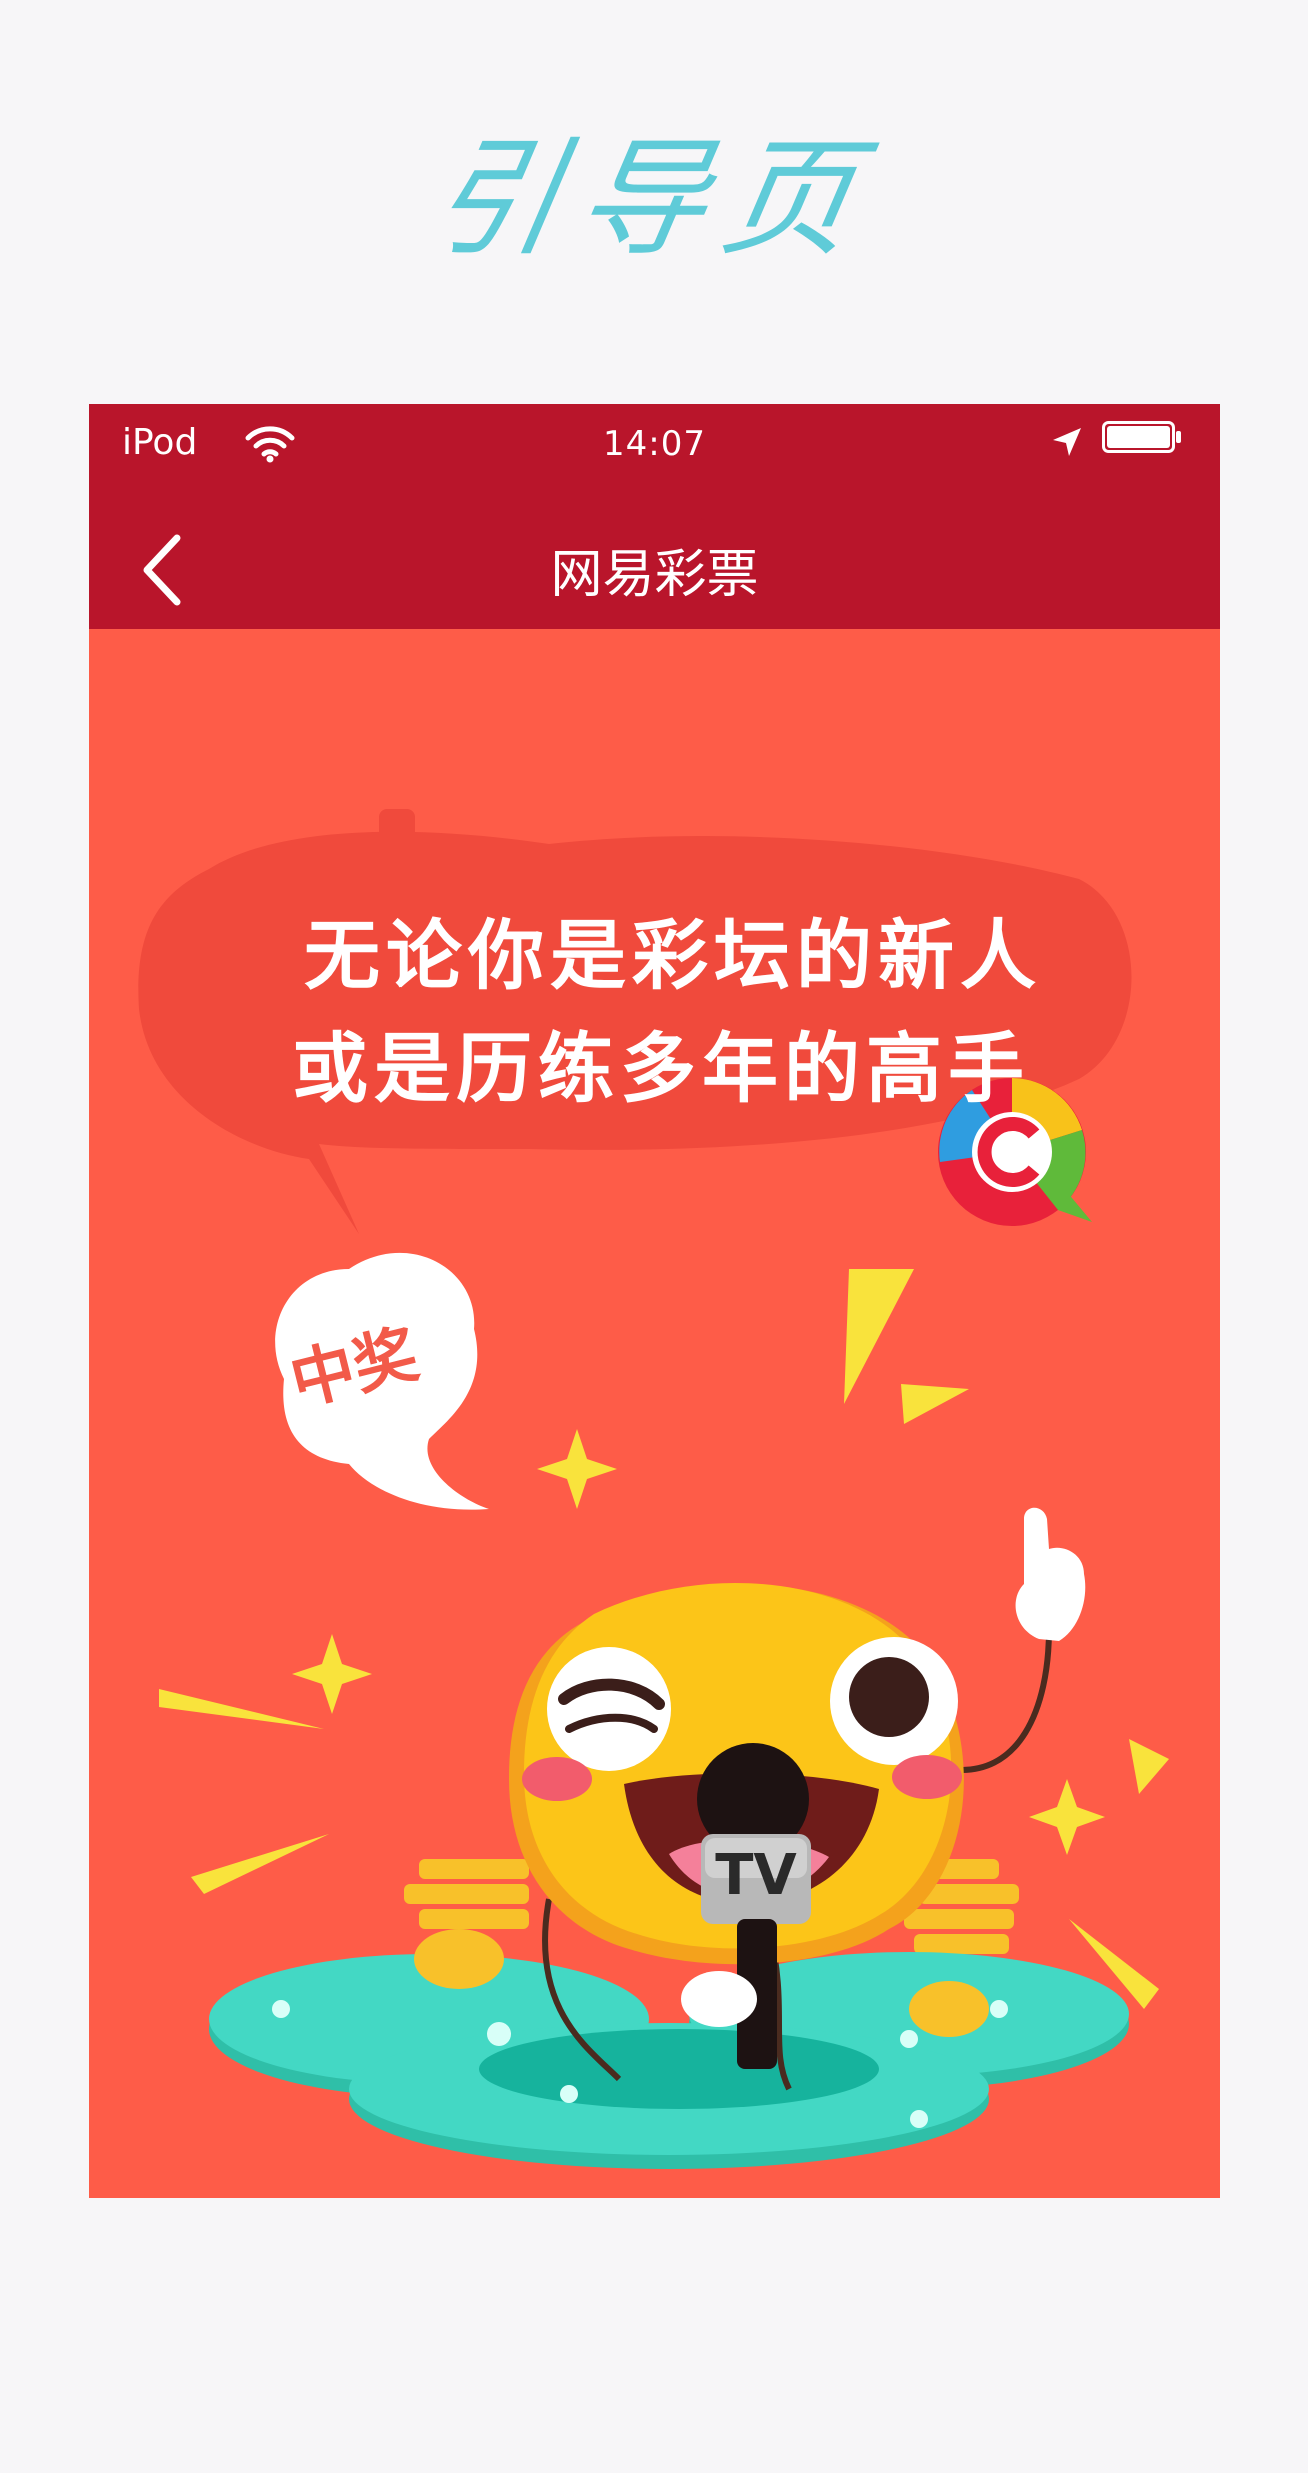 This screenshot has width=1308, height=2473. What do you see at coordinates (756, 1875) in the screenshot?
I see `mic-label: TV` at bounding box center [756, 1875].